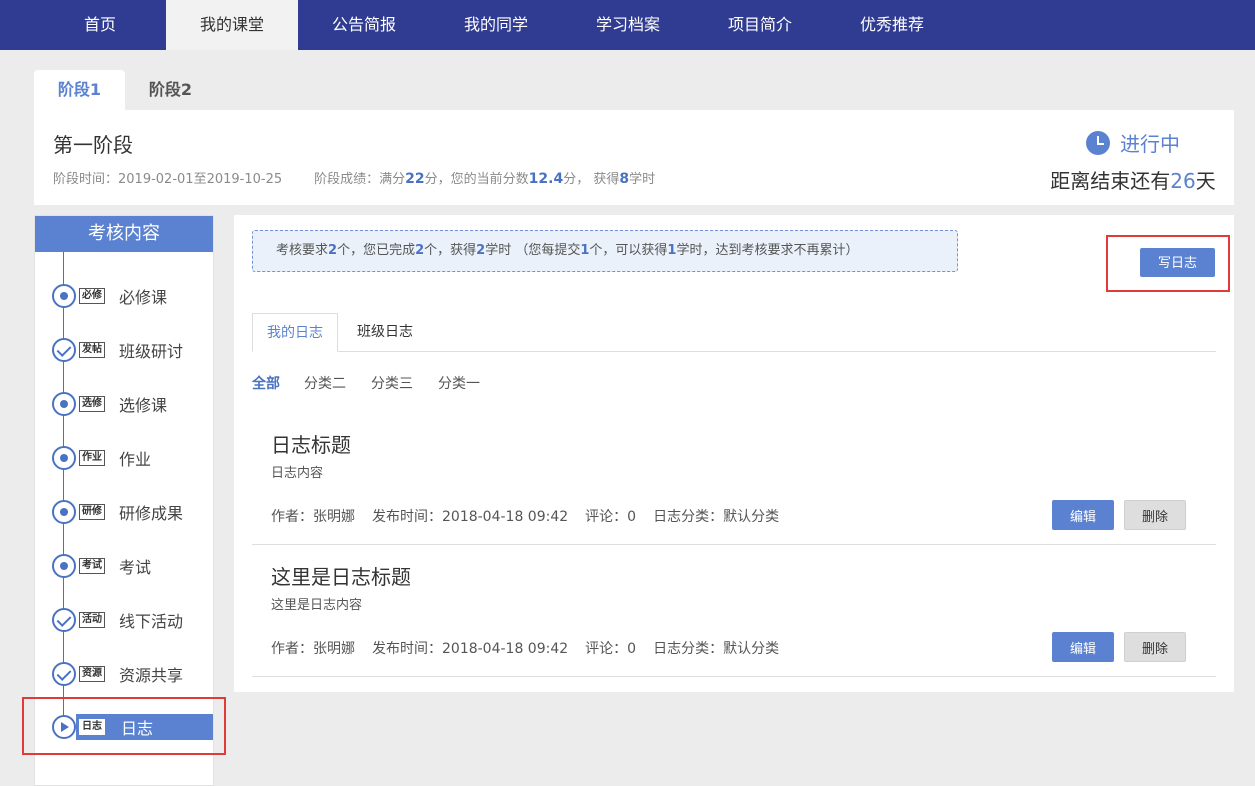 Image resolution: width=1255 pixels, height=786 pixels. Describe the element at coordinates (317, 605) in the screenshot. I see `entry-content: 这里是日志内容` at that location.